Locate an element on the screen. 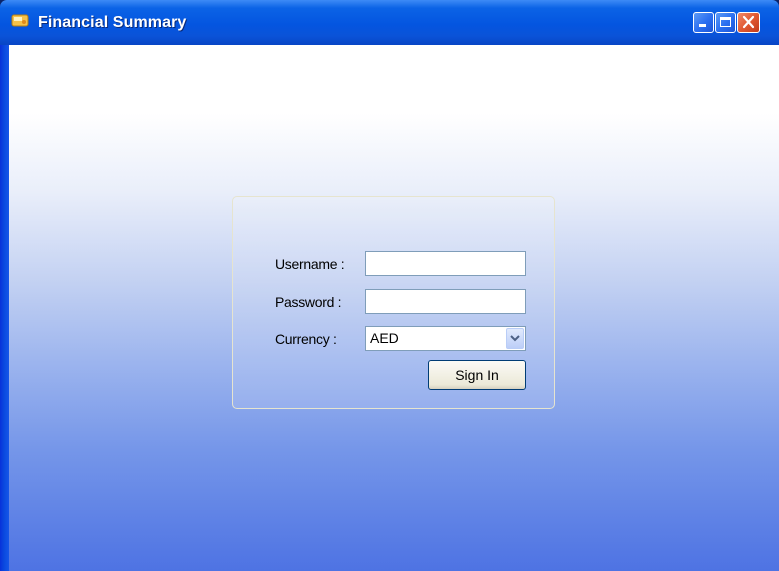 The width and height of the screenshot is (779, 571). username-label: Username : is located at coordinates (310, 264).